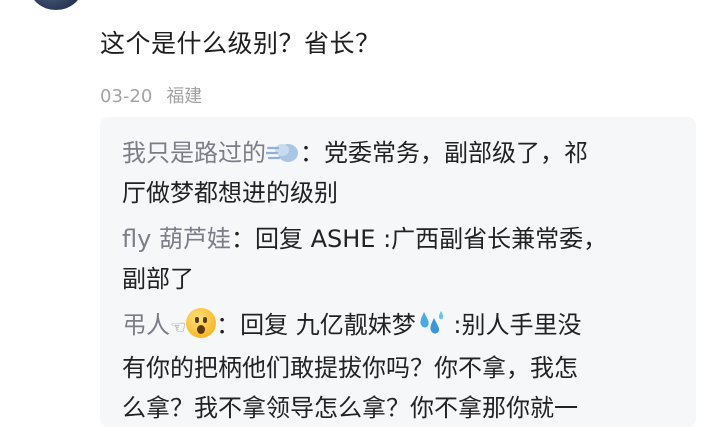 The height and width of the screenshot is (427, 720). I want to click on reply-line: 副部了, so click(158, 279).